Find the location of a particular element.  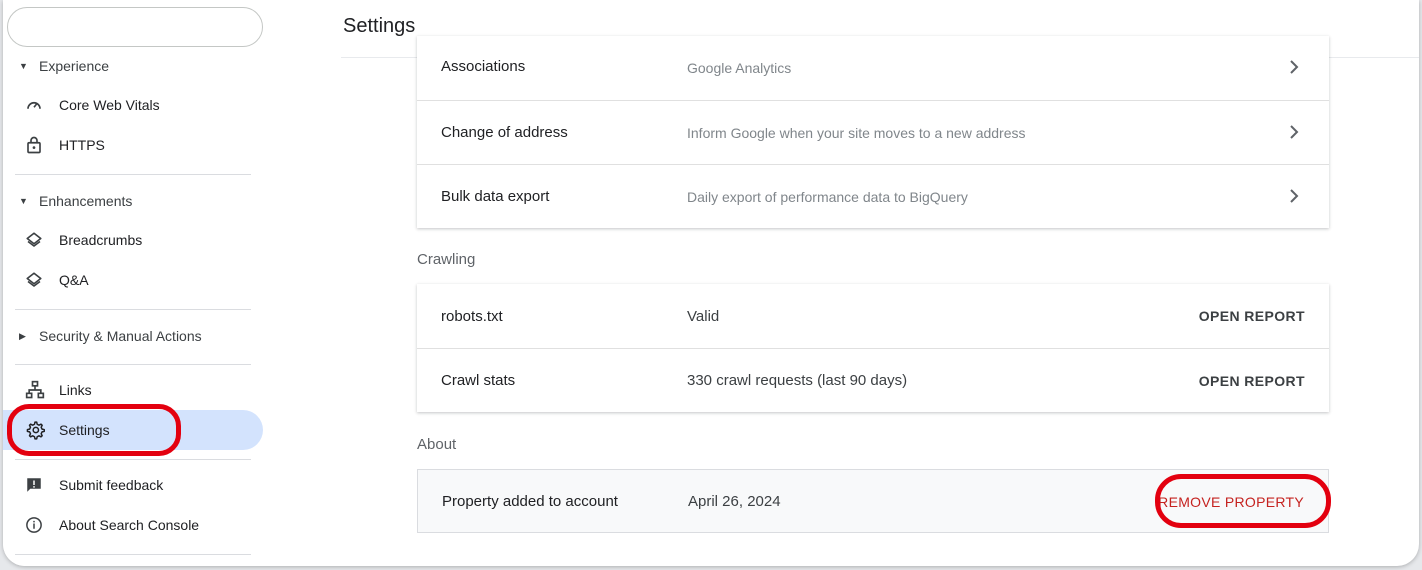

sidebar-item-core-web-vitals: Core Web Vitals is located at coordinates (133, 105).